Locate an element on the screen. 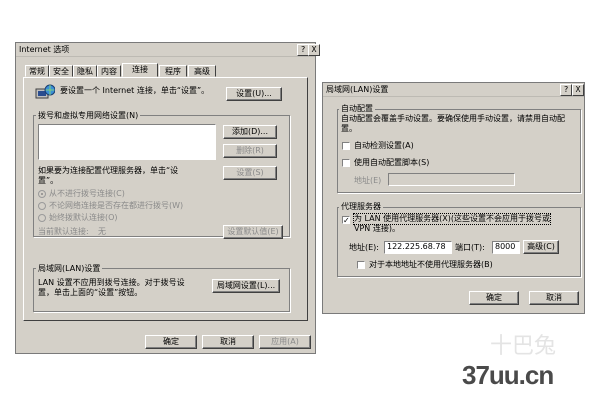  watermark-bottom: 37uu.cn is located at coordinates (508, 375).